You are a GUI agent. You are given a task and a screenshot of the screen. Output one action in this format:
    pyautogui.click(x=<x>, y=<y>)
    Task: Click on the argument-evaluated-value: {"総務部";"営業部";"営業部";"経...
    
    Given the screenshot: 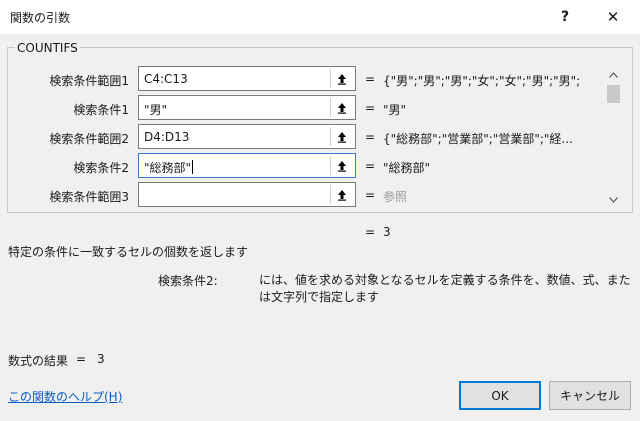 What is the action you would take?
    pyautogui.click(x=478, y=139)
    